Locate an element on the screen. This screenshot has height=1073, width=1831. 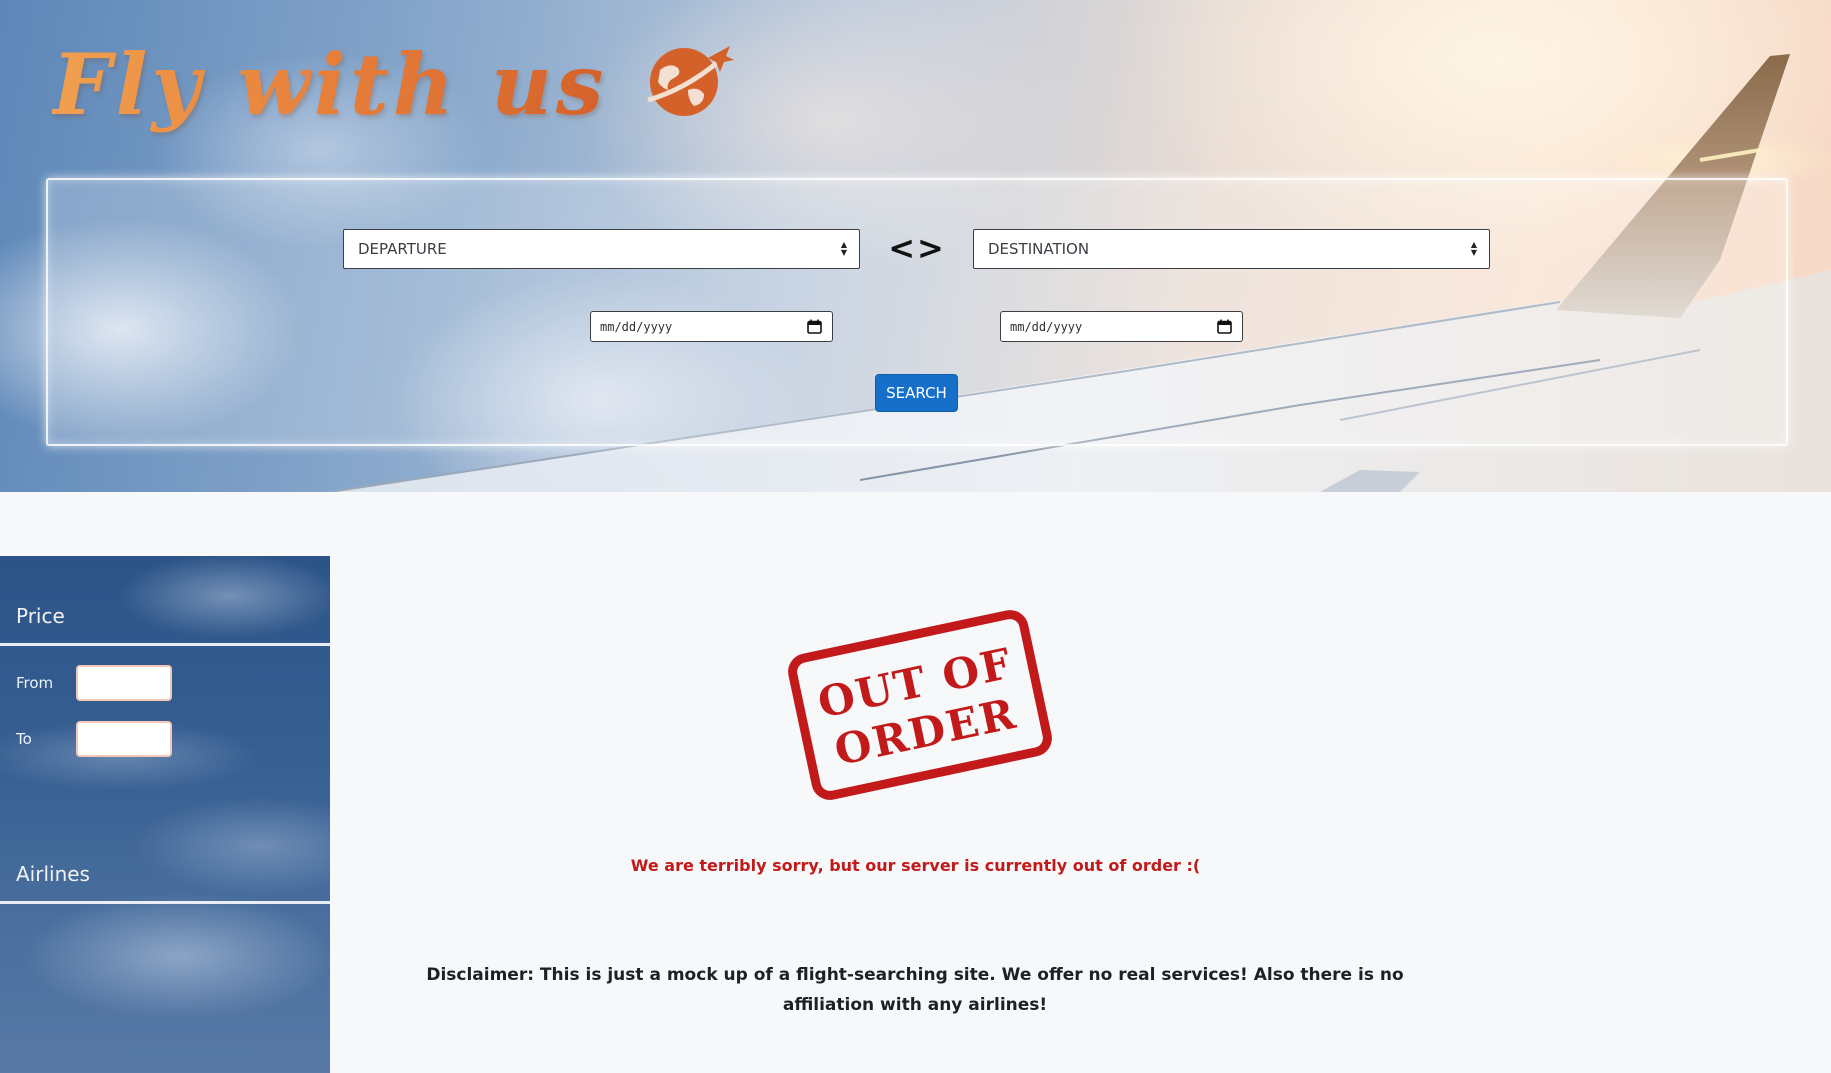
price-heading: Price is located at coordinates (40, 616).